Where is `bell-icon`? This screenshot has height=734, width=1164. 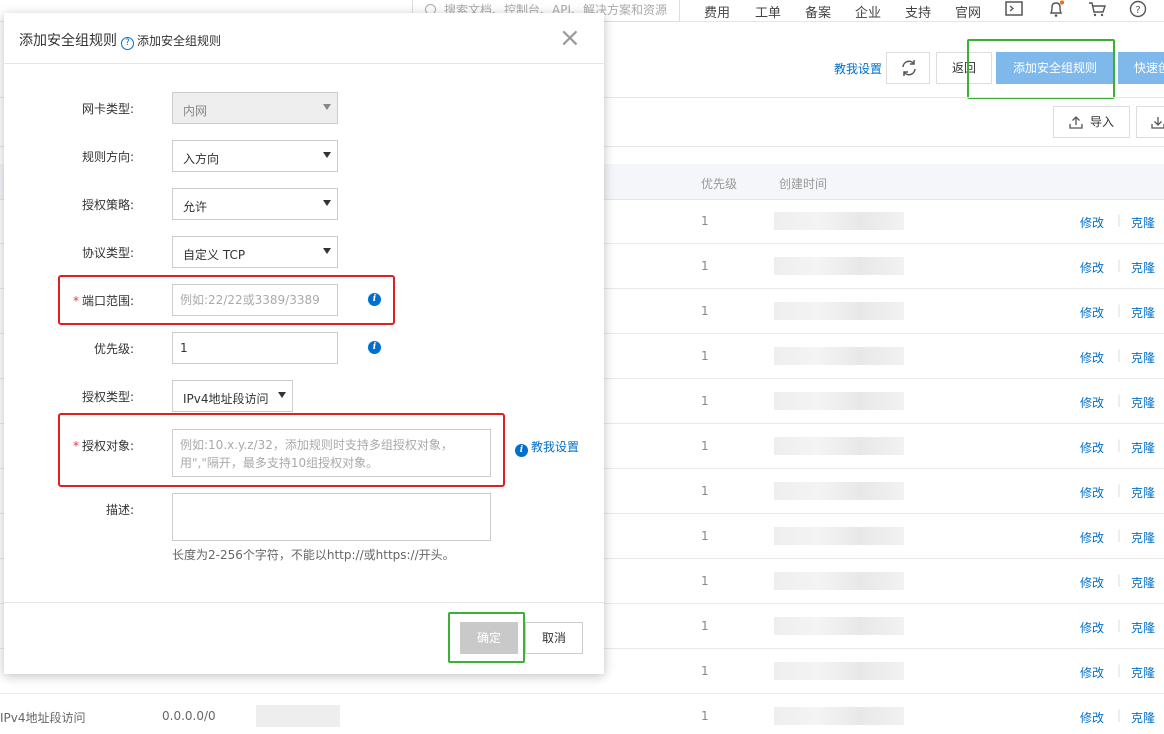
bell-icon is located at coordinates (1056, 9).